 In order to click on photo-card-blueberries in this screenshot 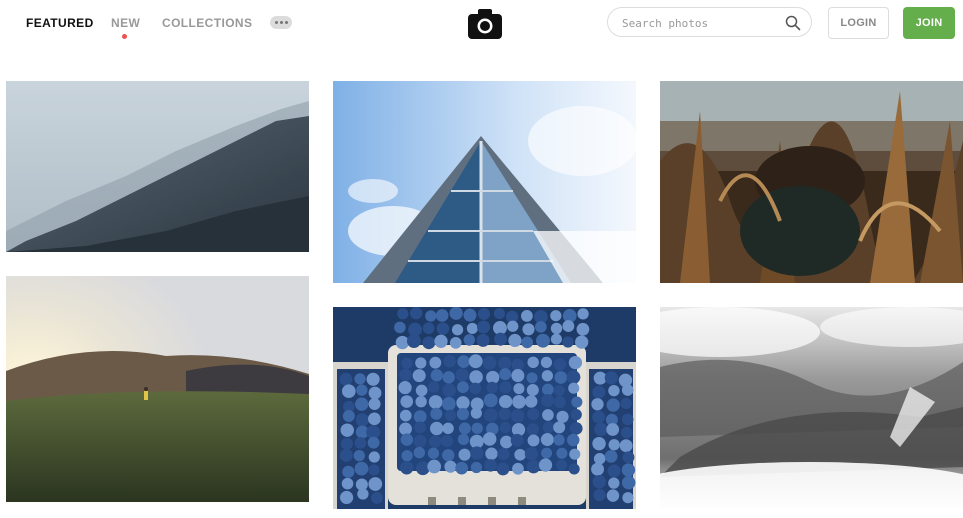, I will do `click(484, 408)`.